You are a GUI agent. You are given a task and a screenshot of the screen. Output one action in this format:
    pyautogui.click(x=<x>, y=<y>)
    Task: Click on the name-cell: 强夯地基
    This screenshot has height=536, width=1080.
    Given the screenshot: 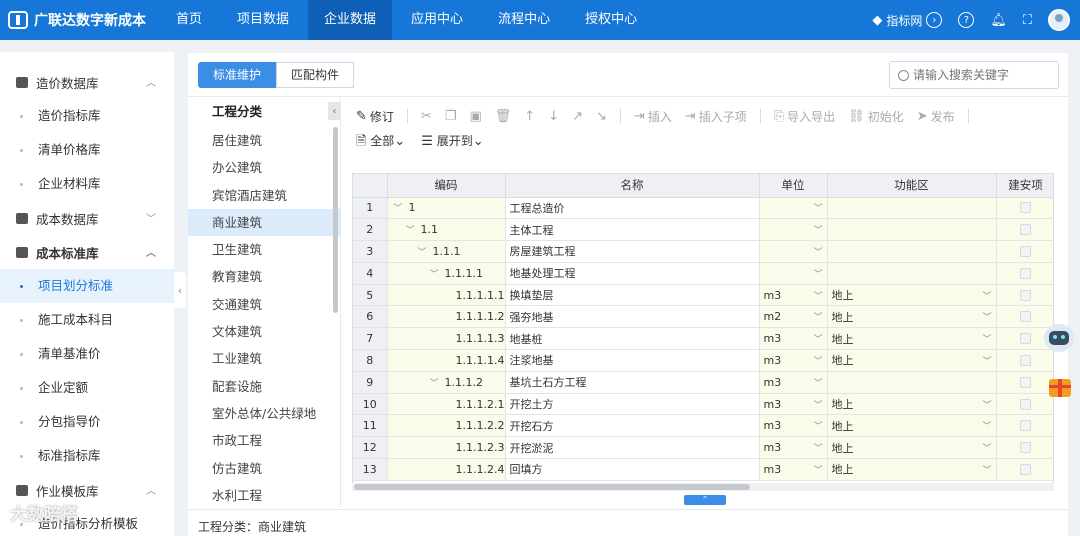 What is the action you would take?
    pyautogui.click(x=632, y=317)
    